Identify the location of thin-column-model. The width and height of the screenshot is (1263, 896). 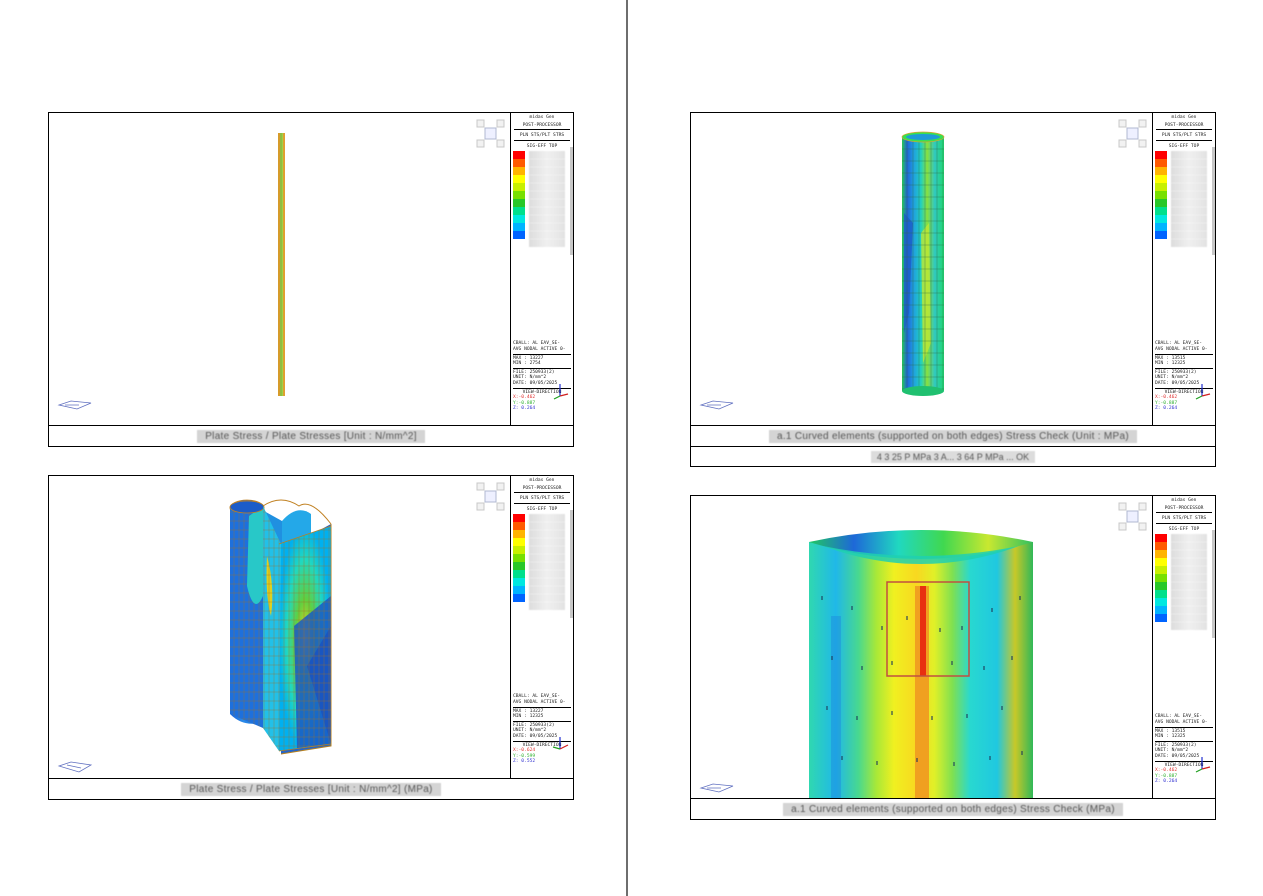
(281, 264).